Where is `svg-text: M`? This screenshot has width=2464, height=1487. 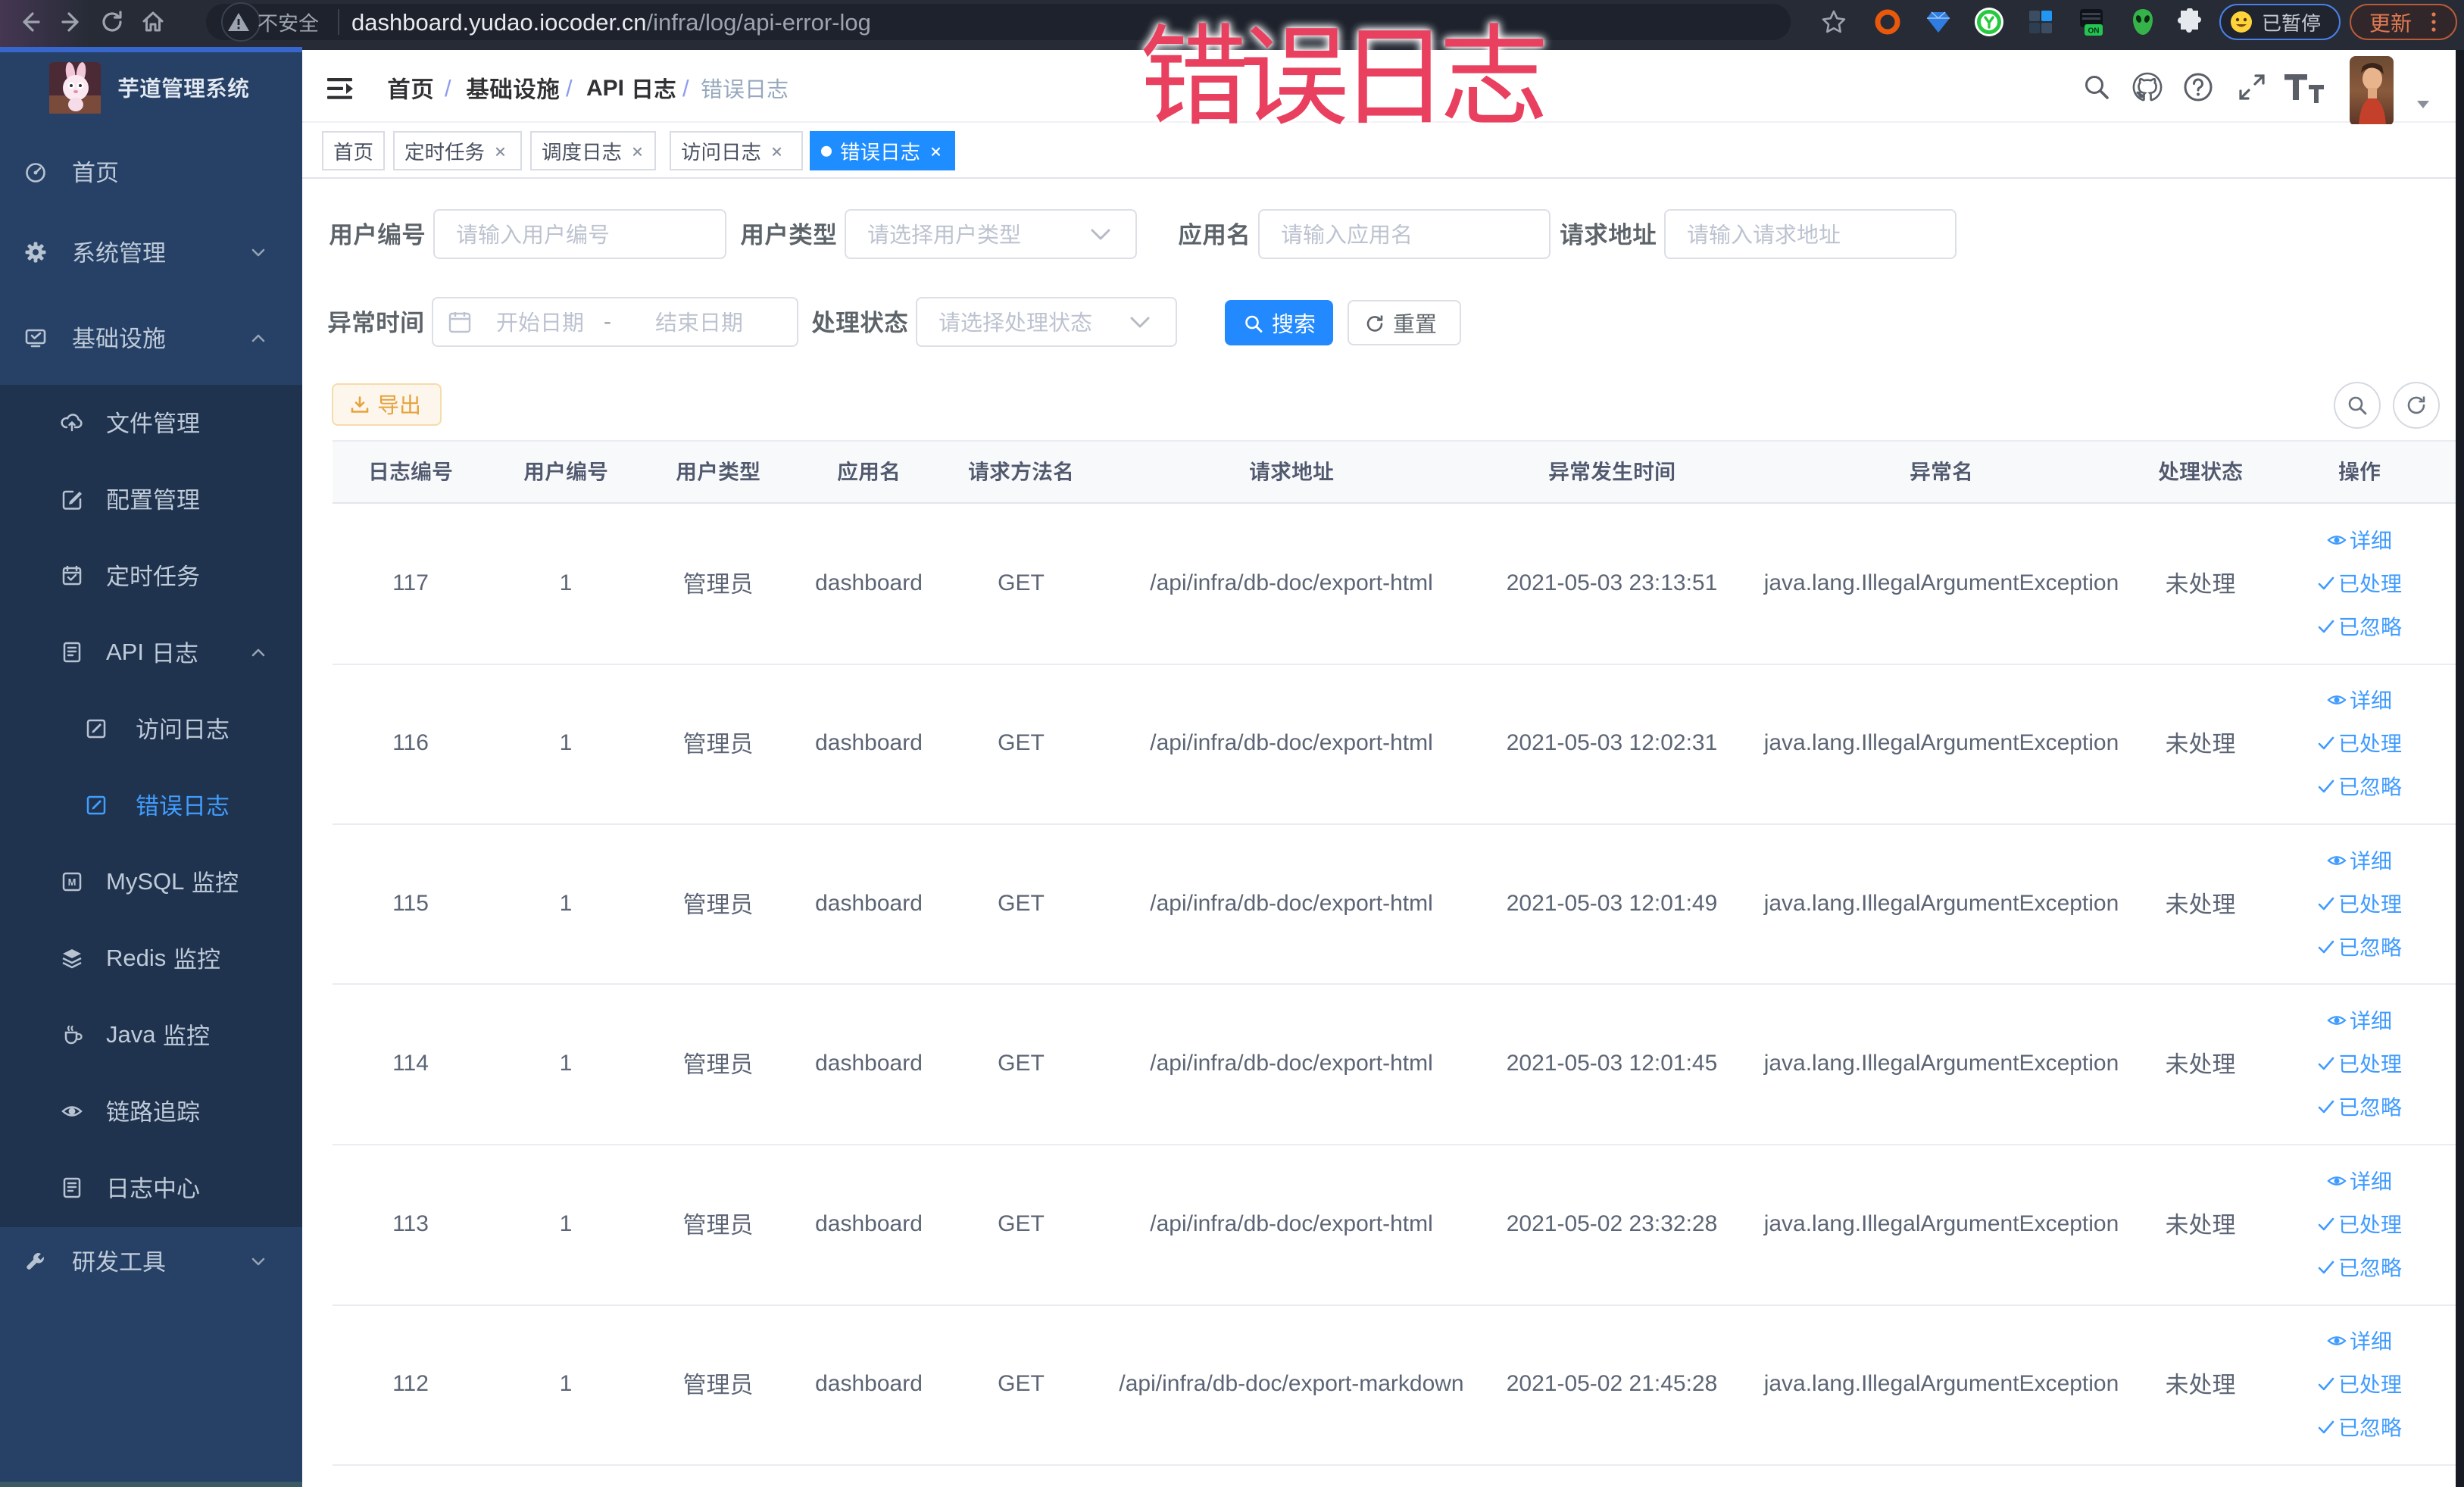
svg-text: M is located at coordinates (72, 882).